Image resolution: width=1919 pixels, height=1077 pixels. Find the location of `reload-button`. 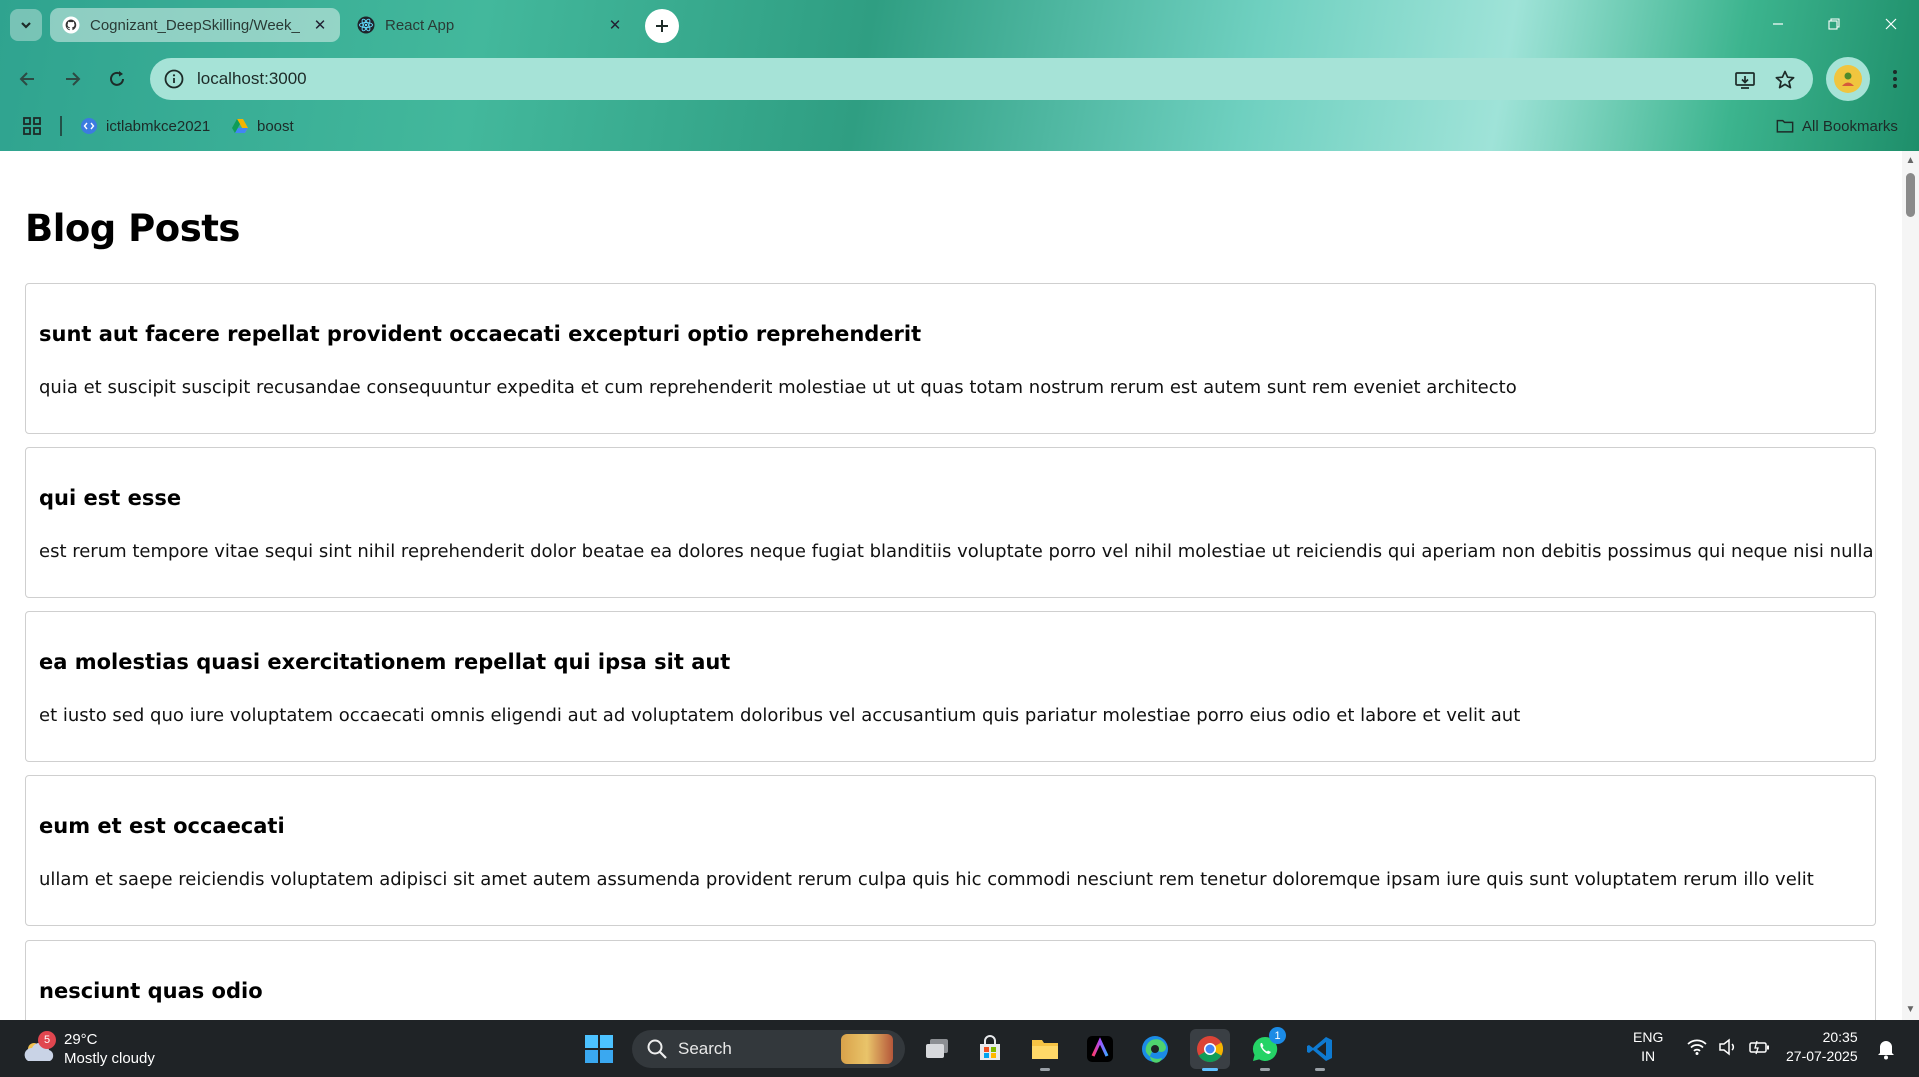

reload-button is located at coordinates (117, 79).